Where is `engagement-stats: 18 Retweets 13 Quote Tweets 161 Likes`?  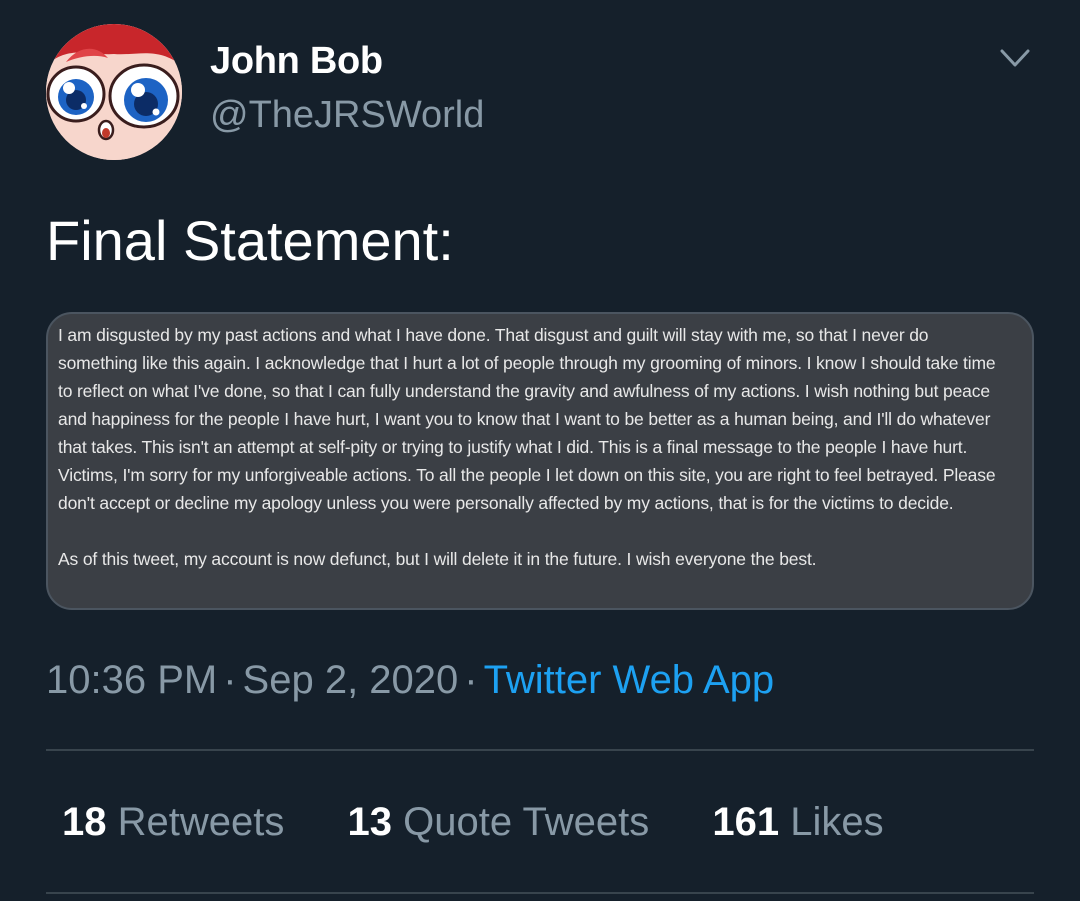 engagement-stats: 18 Retweets 13 Quote Tweets 161 Likes is located at coordinates (473, 822).